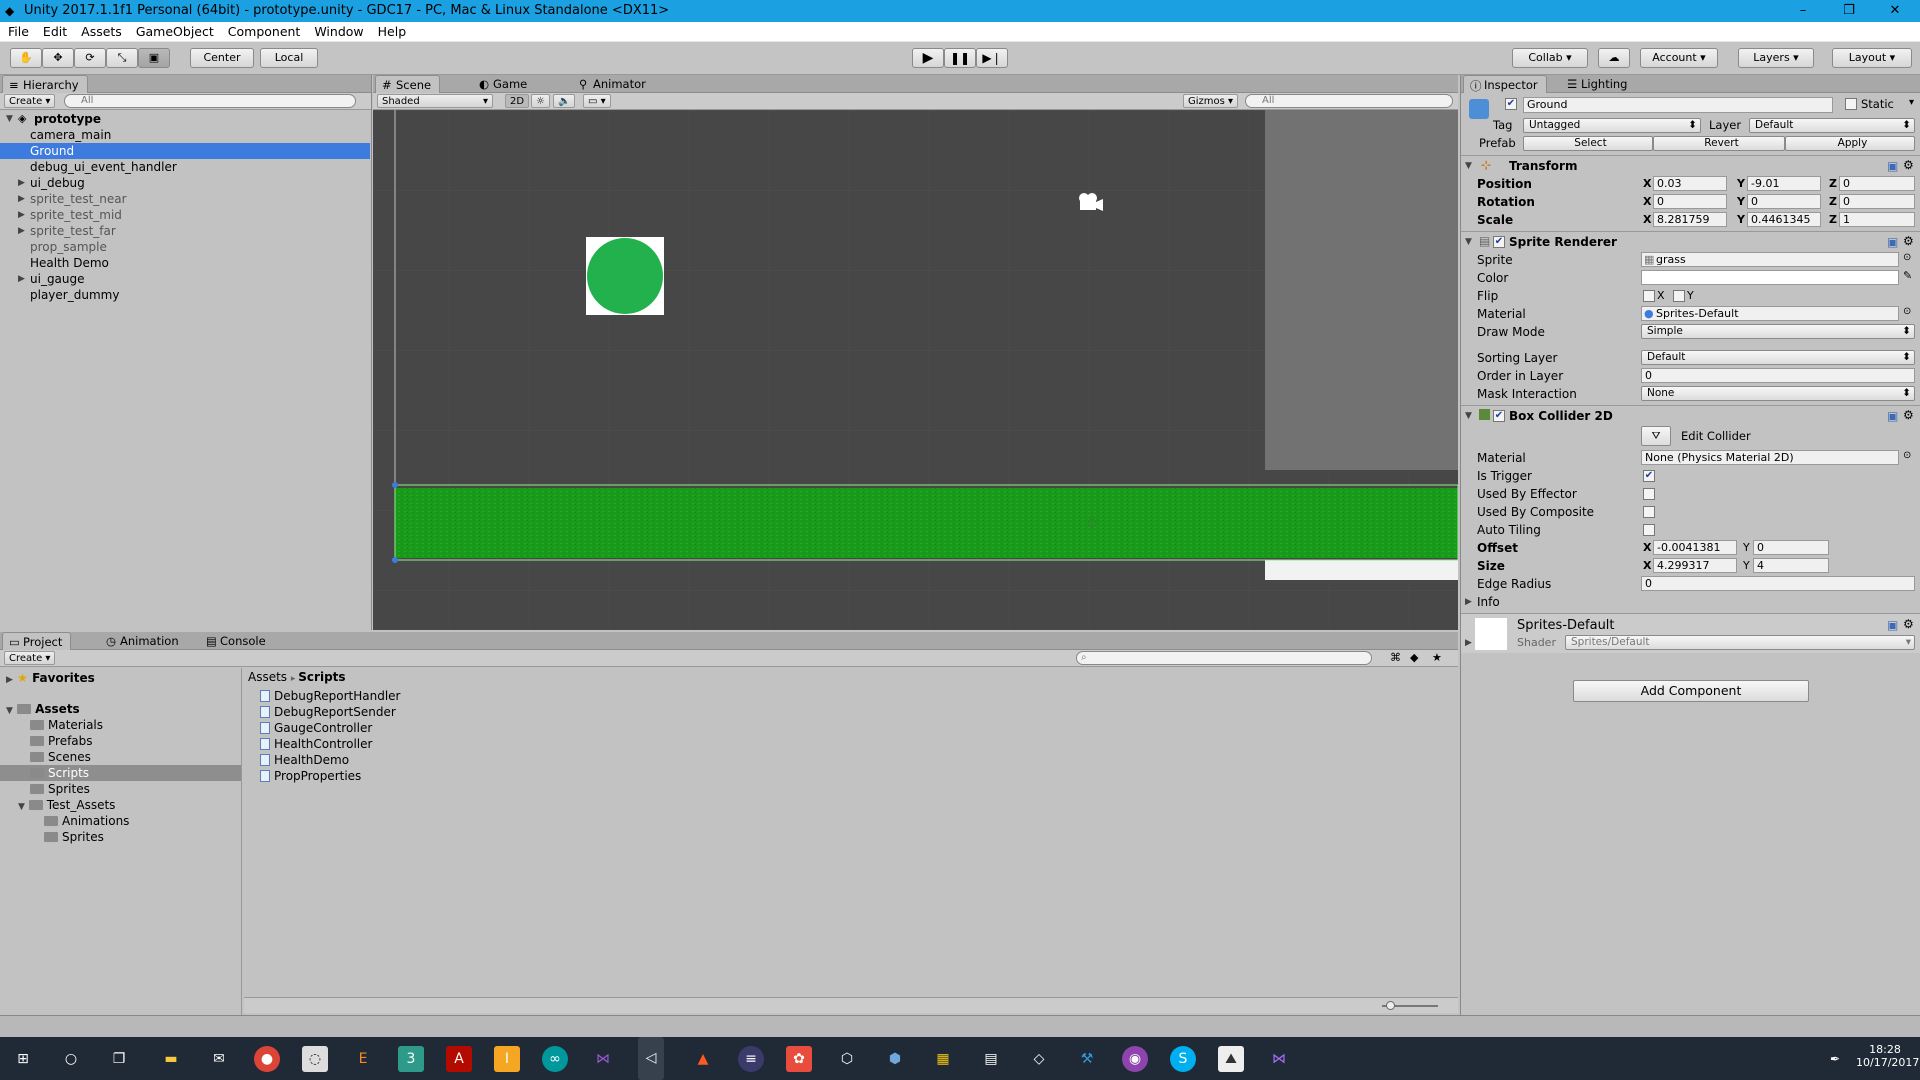  I want to click on app-box-icon: ⬡, so click(847, 1059).